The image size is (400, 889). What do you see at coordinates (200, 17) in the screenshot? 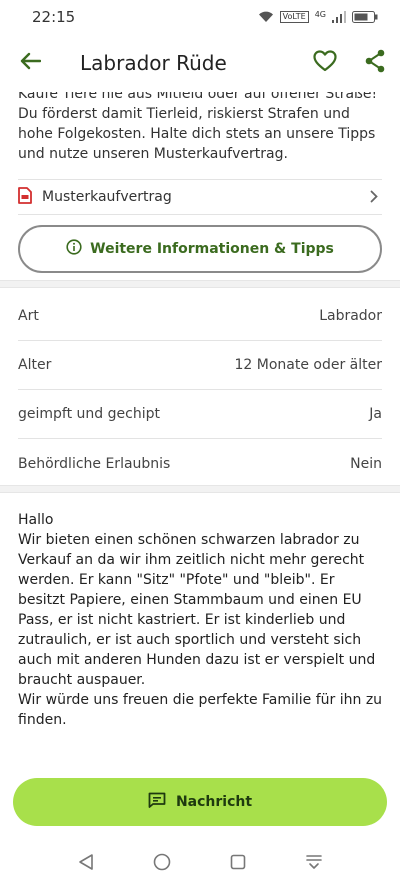
I see `status-bar: 22:15 VoLTE 4G` at bounding box center [200, 17].